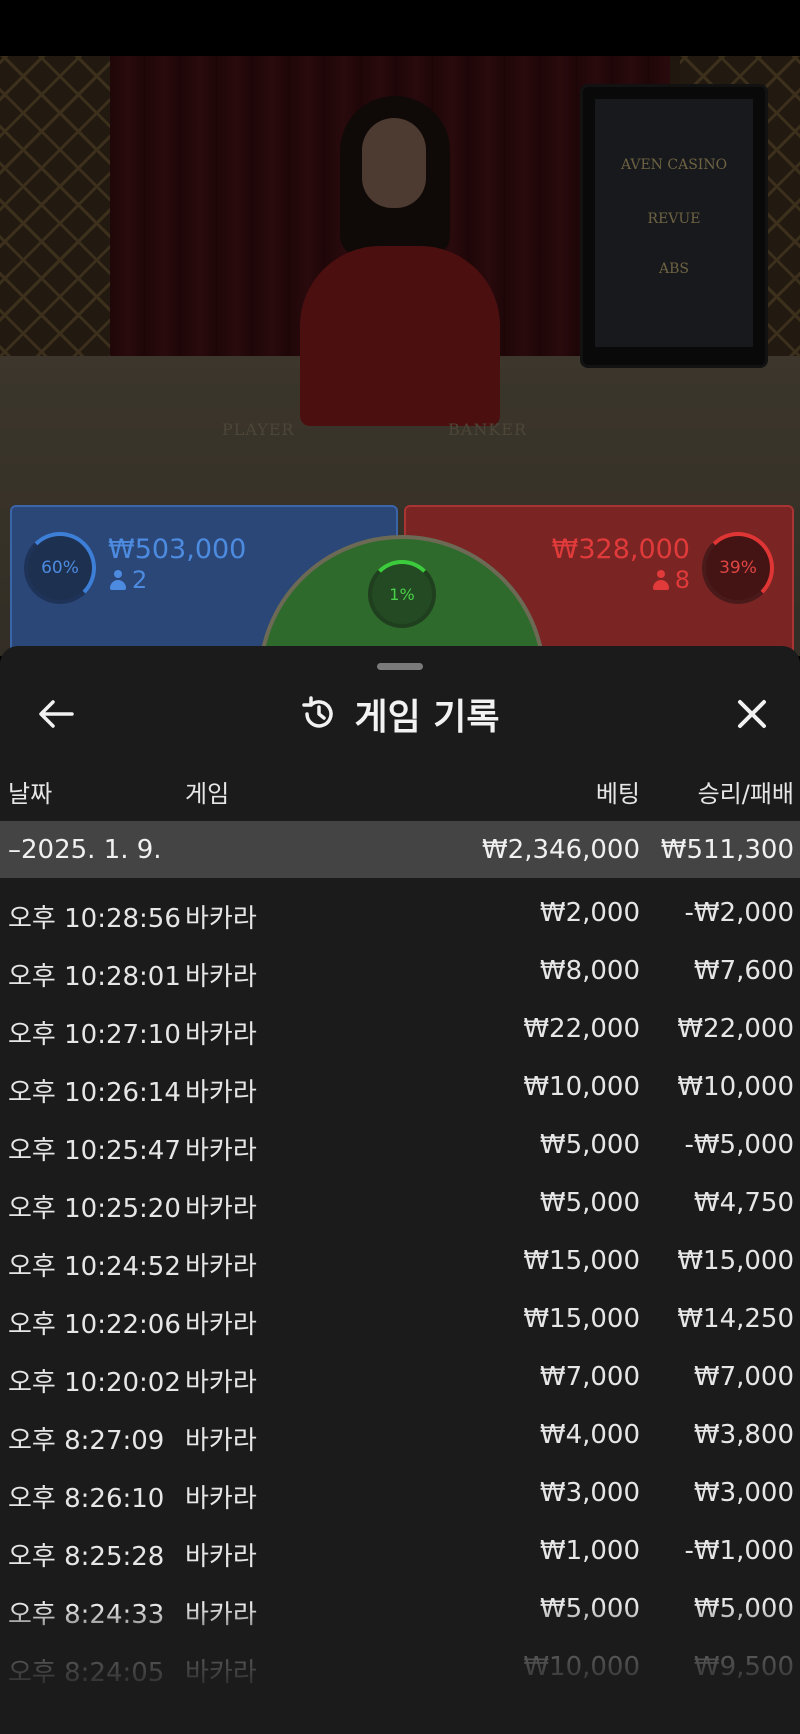 This screenshot has height=1734, width=800. Describe the element at coordinates (400, 1379) in the screenshot. I see `table-row: 오후 10:20:02 바카라 ₩7,000 ₩7,000` at that location.